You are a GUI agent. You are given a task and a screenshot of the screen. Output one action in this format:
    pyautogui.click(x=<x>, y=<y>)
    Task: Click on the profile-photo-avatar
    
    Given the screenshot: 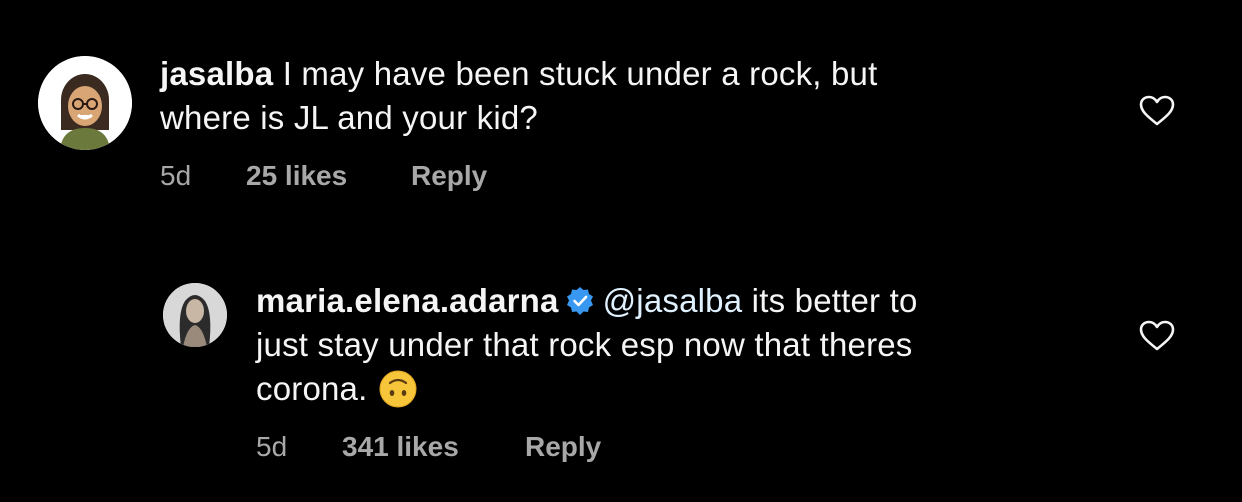 What is the action you would take?
    pyautogui.click(x=195, y=315)
    